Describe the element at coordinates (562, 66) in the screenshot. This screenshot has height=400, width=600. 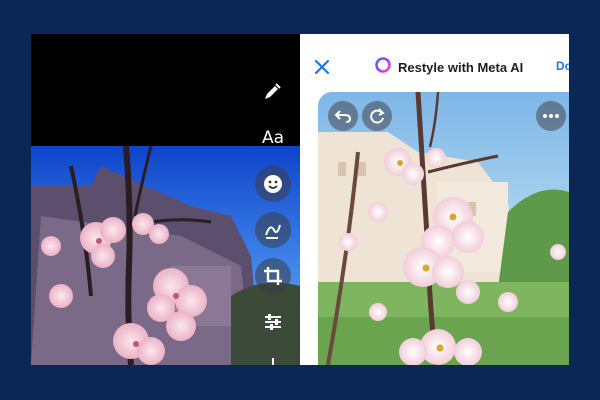
I see `done-button: Do` at that location.